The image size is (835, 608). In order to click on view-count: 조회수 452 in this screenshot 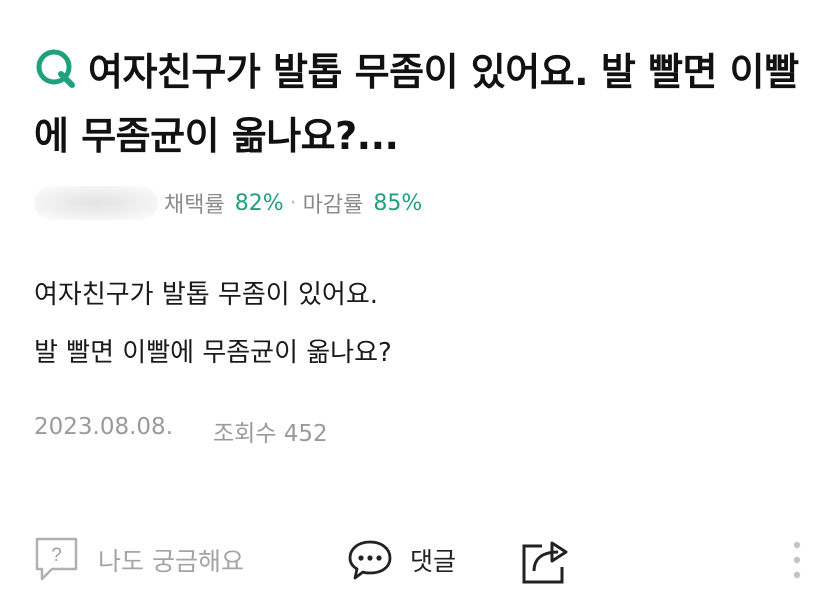, I will do `click(270, 434)`.